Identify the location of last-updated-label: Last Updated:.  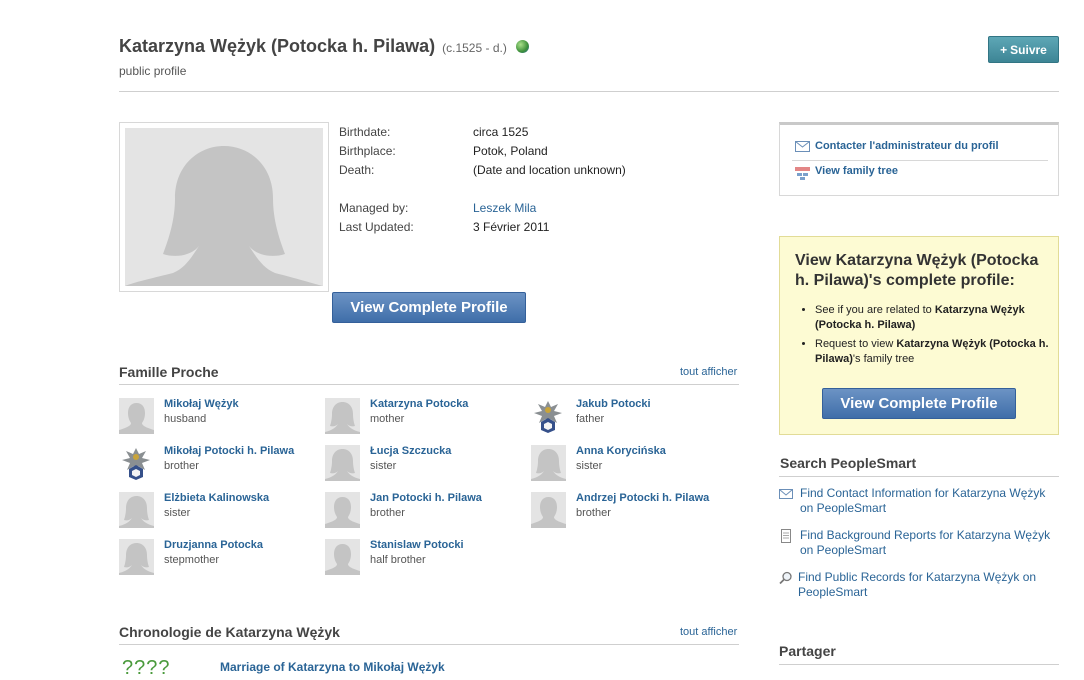
(376, 227).